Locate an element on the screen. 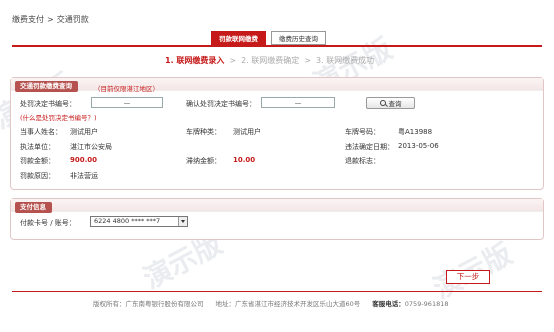 The image size is (554, 332). breadcrumb: 缴费支付 > 交通罚款 is located at coordinates (50, 19).